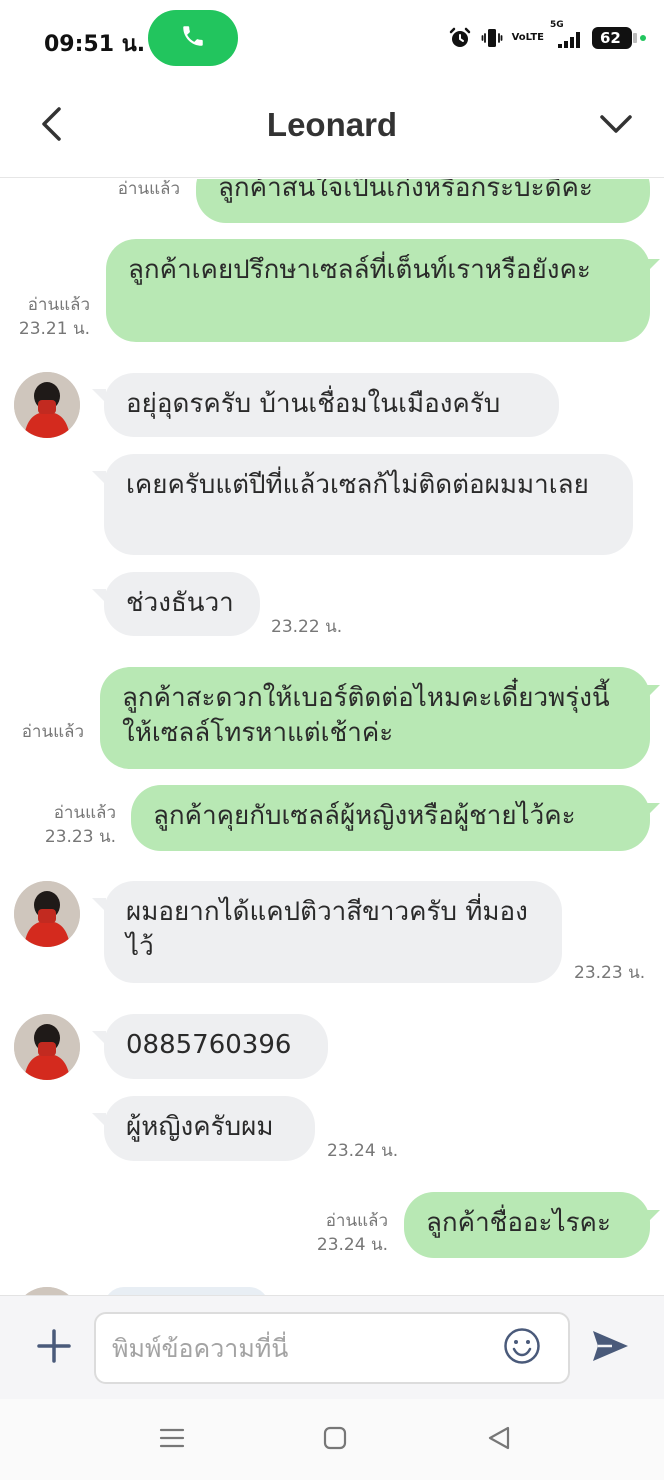 The width and height of the screenshot is (664, 1480). I want to click on system-back-button, so click(499, 1440).